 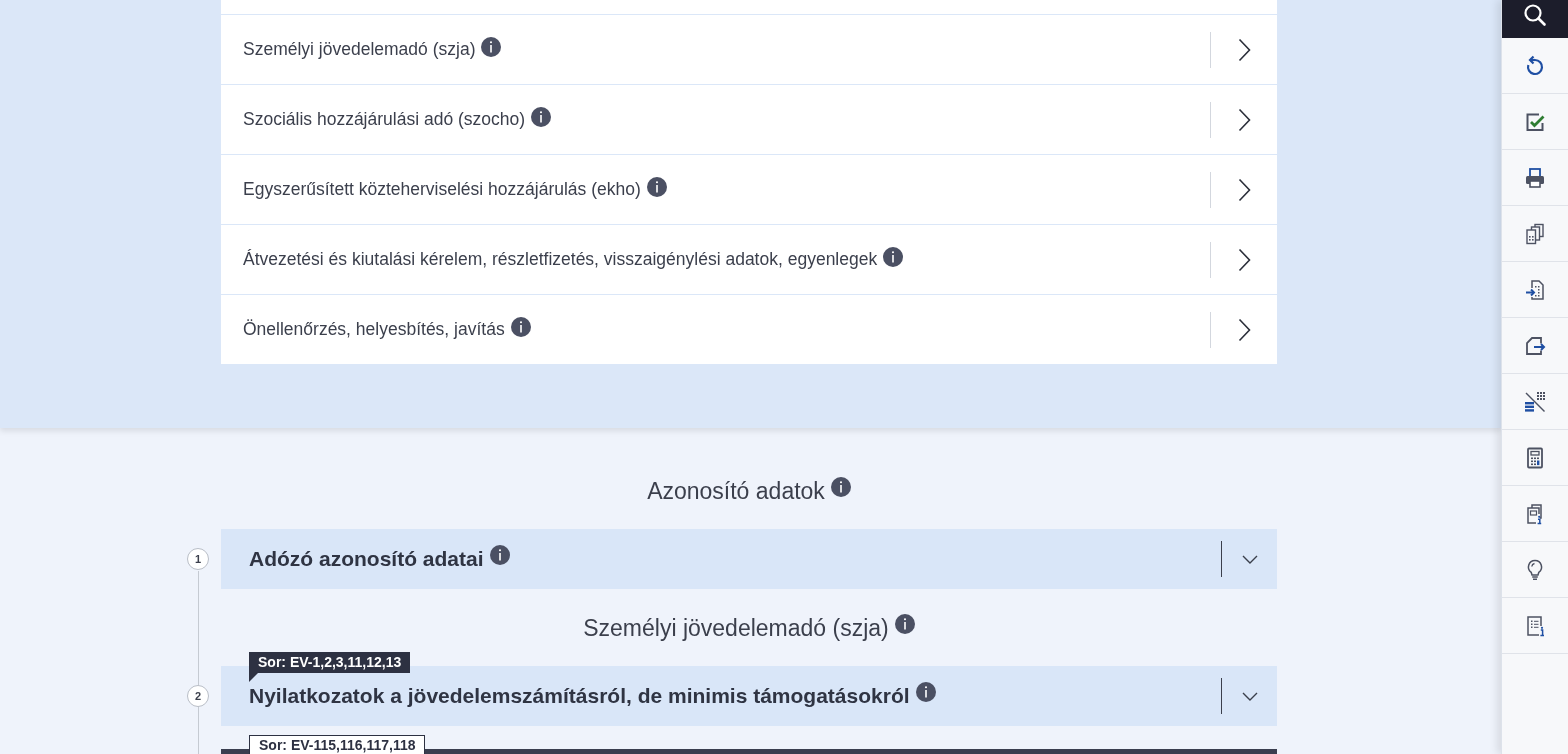 What do you see at coordinates (736, 491) in the screenshot?
I see `section-heading: Azonosító adatok` at bounding box center [736, 491].